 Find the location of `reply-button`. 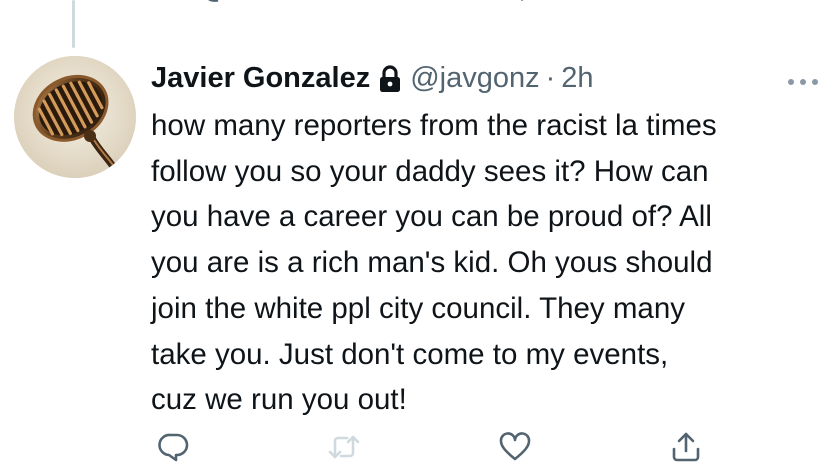

reply-button is located at coordinates (173, 447).